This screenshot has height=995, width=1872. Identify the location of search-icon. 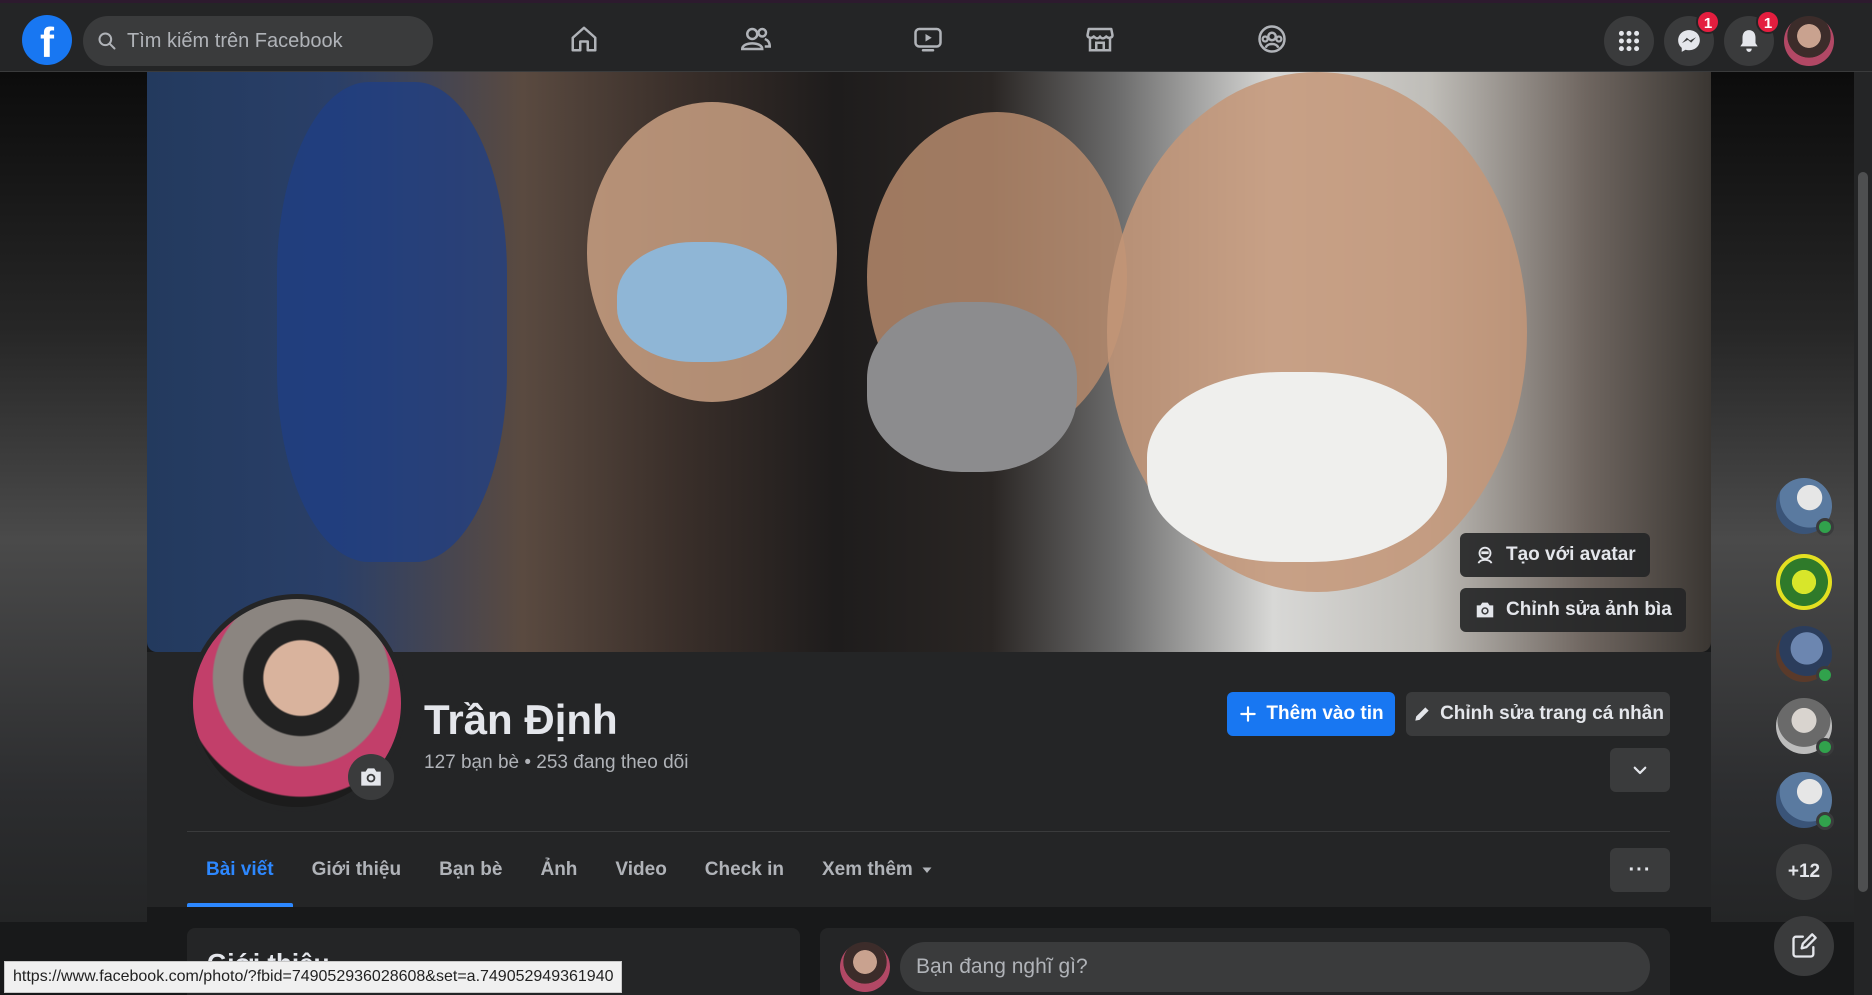
(107, 41).